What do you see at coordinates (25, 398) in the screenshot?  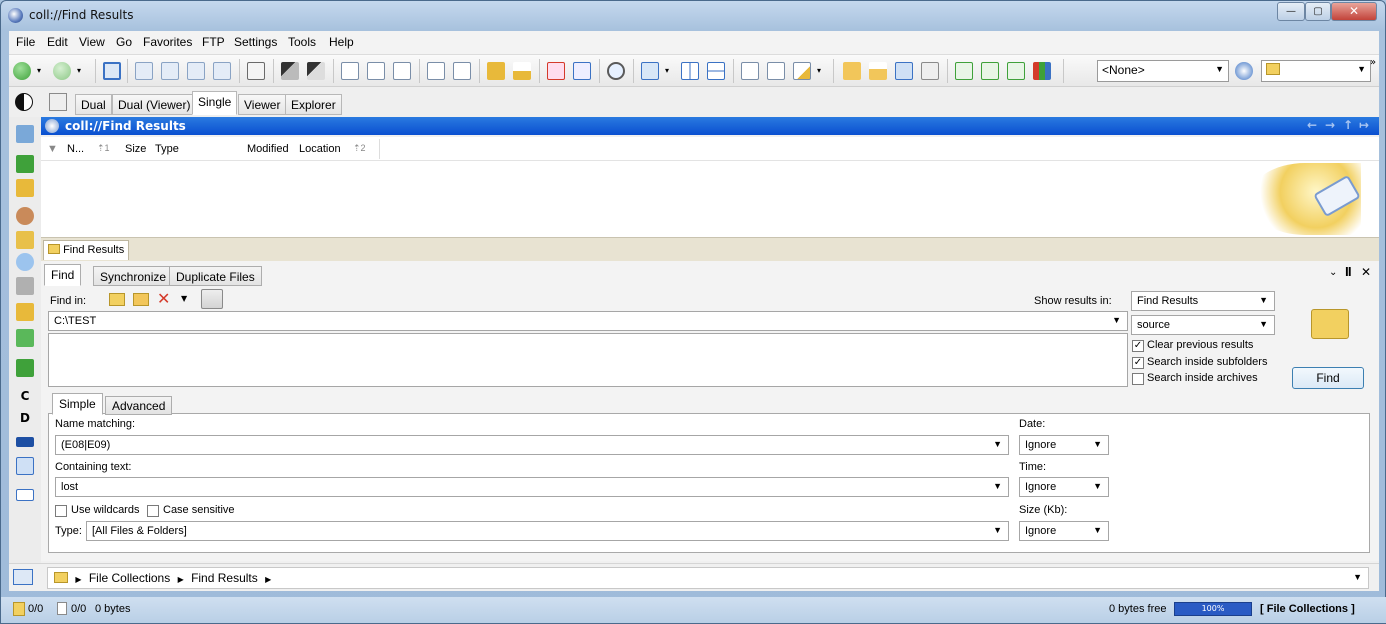 I see `drive-c-icon: C` at bounding box center [25, 398].